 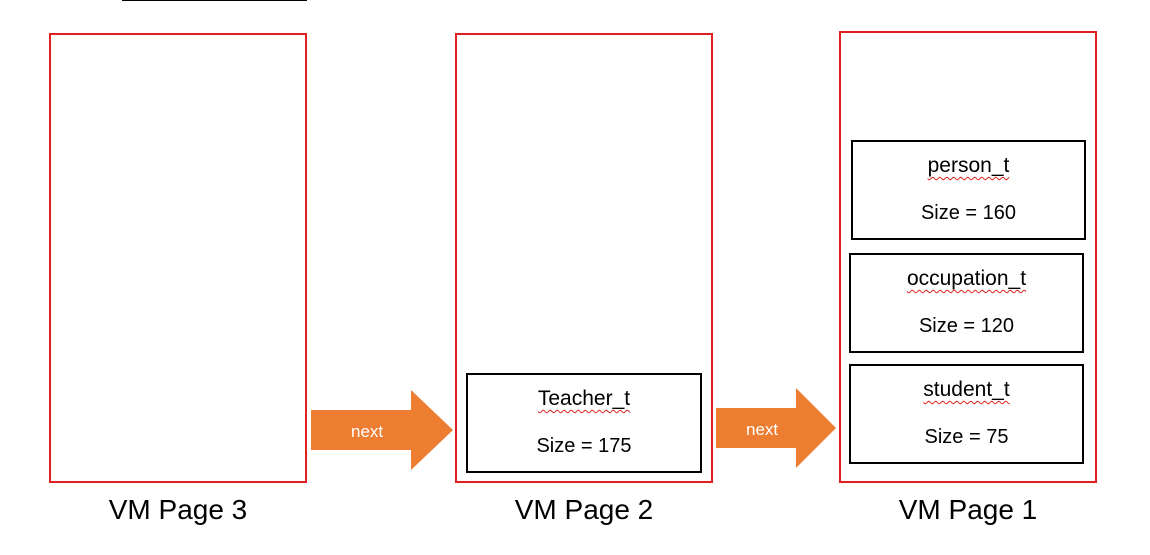 I want to click on vm-page-1-label: VM Page 1, so click(x=968, y=509).